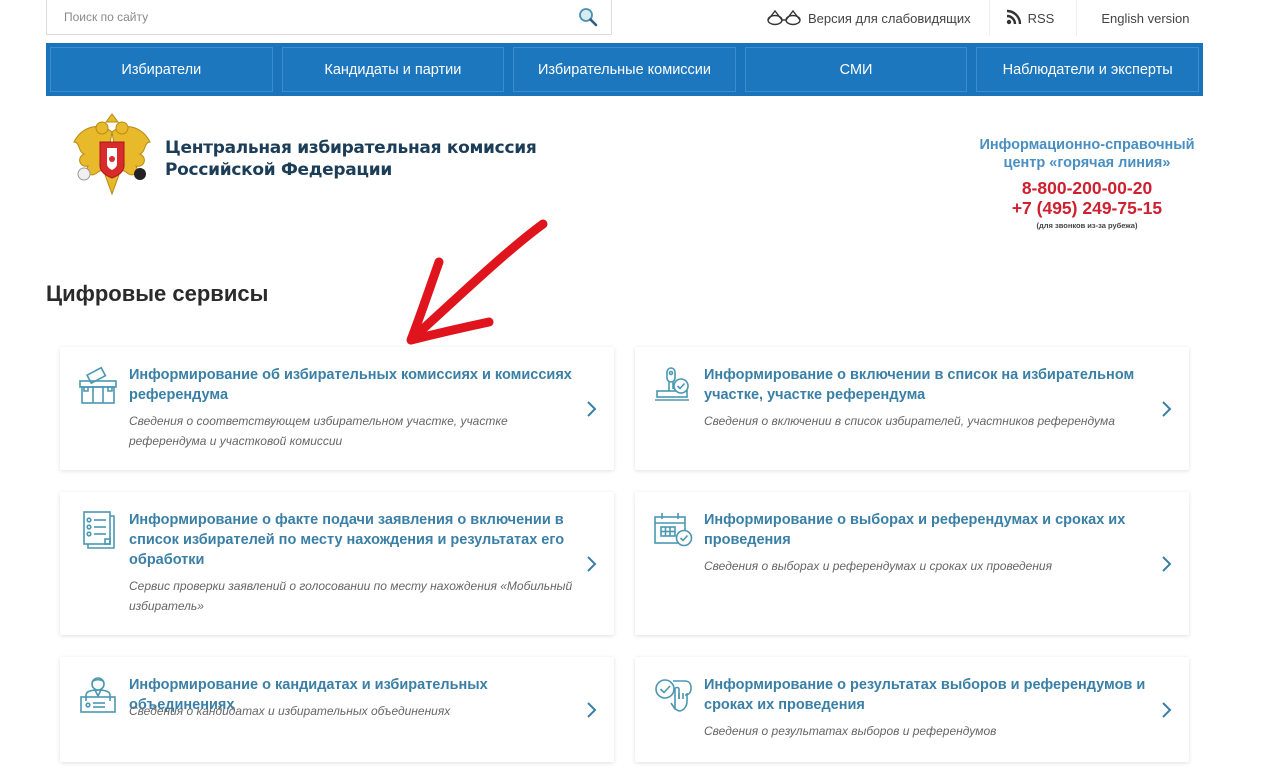 The image size is (1280, 777). Describe the element at coordinates (278, 170) in the screenshot. I see `org-name-line2: Российской Федерации` at that location.